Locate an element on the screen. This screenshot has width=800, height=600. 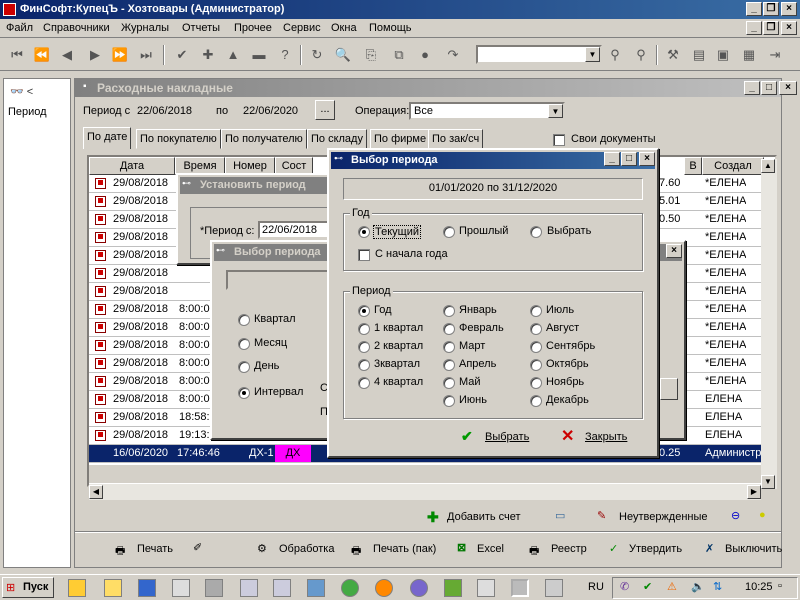
print-pack-button: Печать (пак) is located at coordinates (404, 549).